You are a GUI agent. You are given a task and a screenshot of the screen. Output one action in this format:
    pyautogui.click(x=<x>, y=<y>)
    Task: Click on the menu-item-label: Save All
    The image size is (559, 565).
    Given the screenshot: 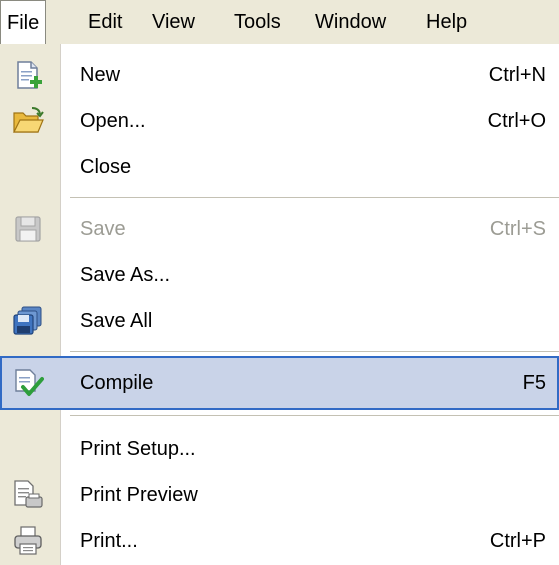 What is the action you would take?
    pyautogui.click(x=116, y=321)
    